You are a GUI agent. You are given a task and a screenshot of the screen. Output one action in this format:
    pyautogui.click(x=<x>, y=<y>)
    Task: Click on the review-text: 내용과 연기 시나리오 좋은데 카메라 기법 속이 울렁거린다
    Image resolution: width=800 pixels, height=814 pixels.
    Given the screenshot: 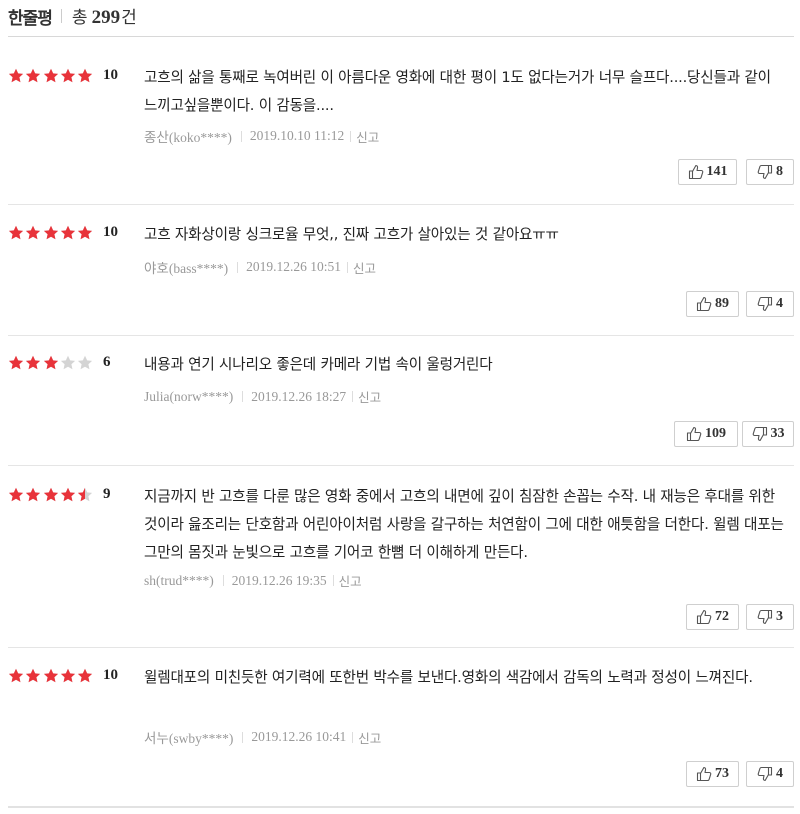 What is the action you would take?
    pyautogui.click(x=318, y=364)
    